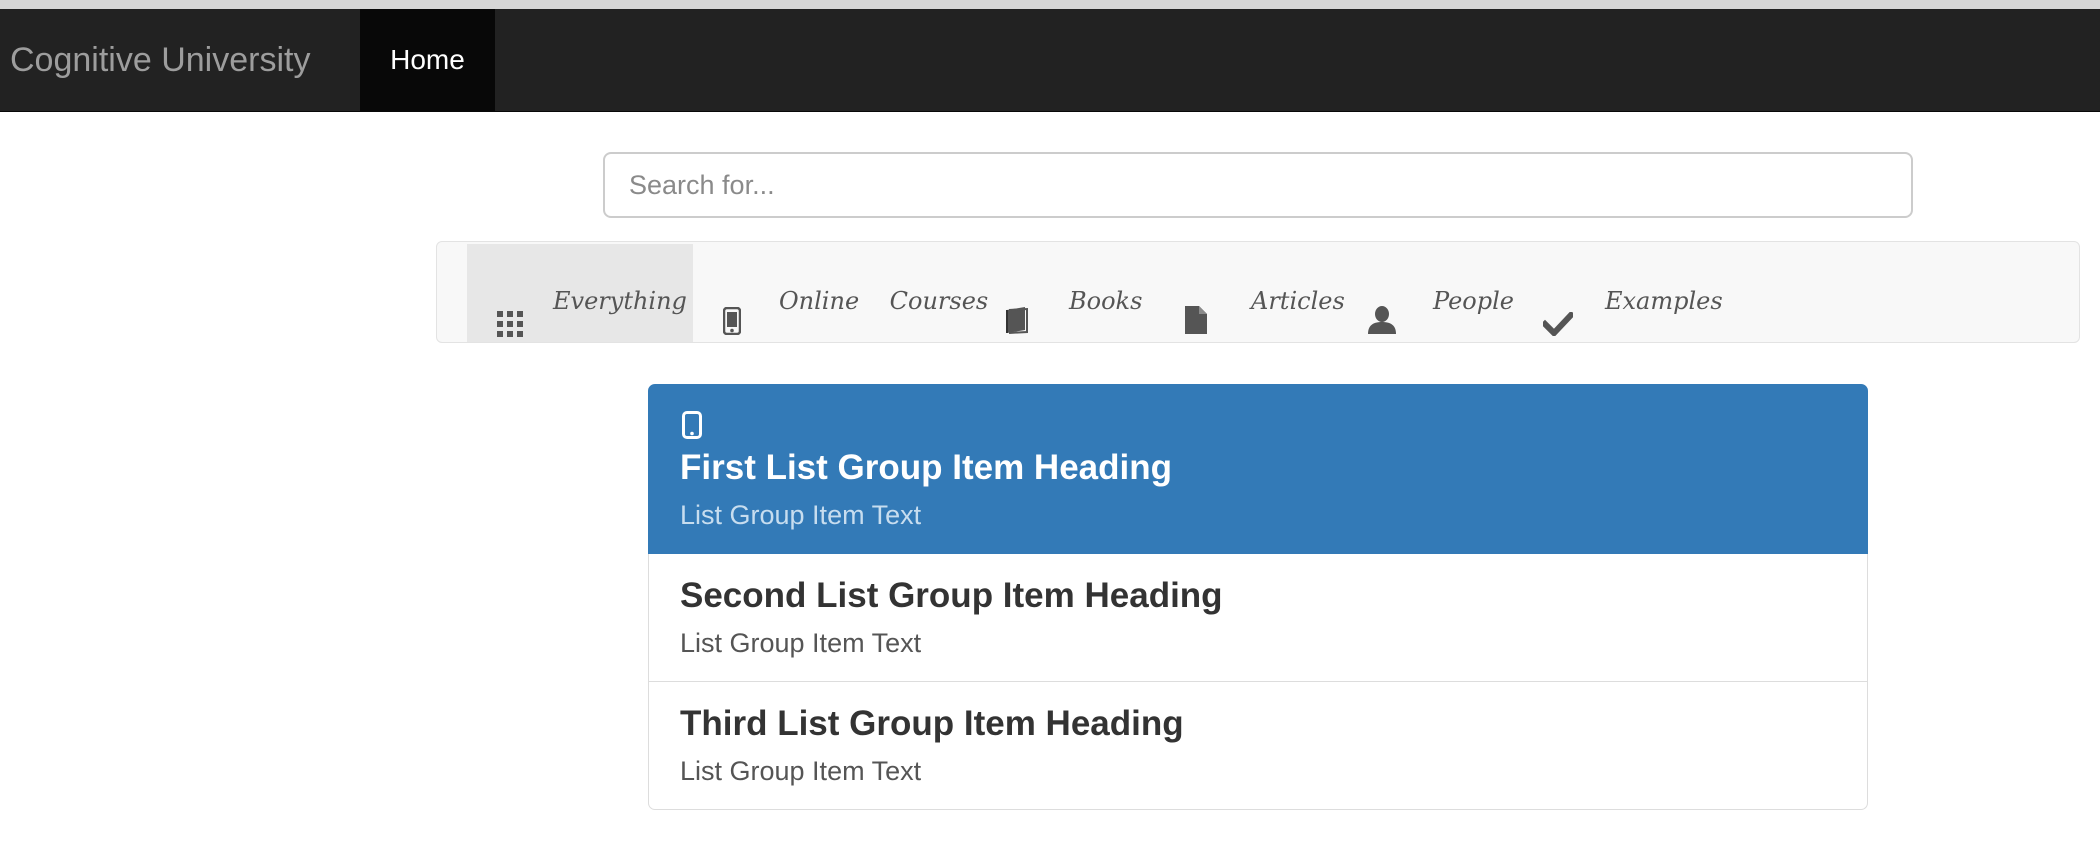  I want to click on top-navbar: Cognitive University Home, so click(1050, 60).